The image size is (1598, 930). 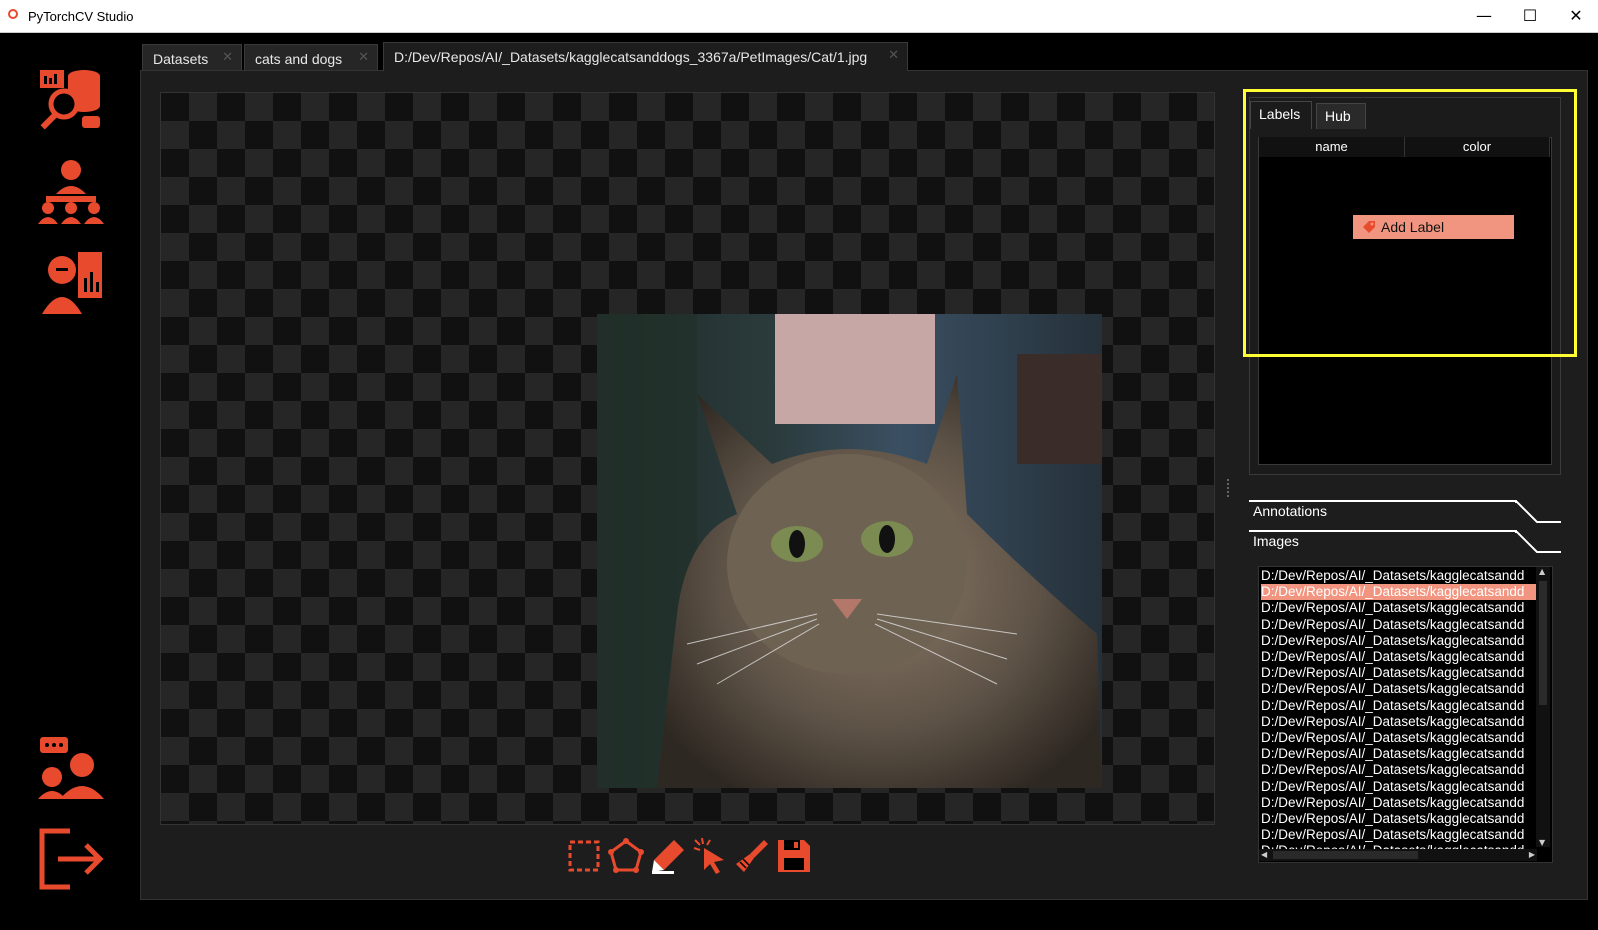 I want to click on images-title: Images, so click(x=1276, y=541).